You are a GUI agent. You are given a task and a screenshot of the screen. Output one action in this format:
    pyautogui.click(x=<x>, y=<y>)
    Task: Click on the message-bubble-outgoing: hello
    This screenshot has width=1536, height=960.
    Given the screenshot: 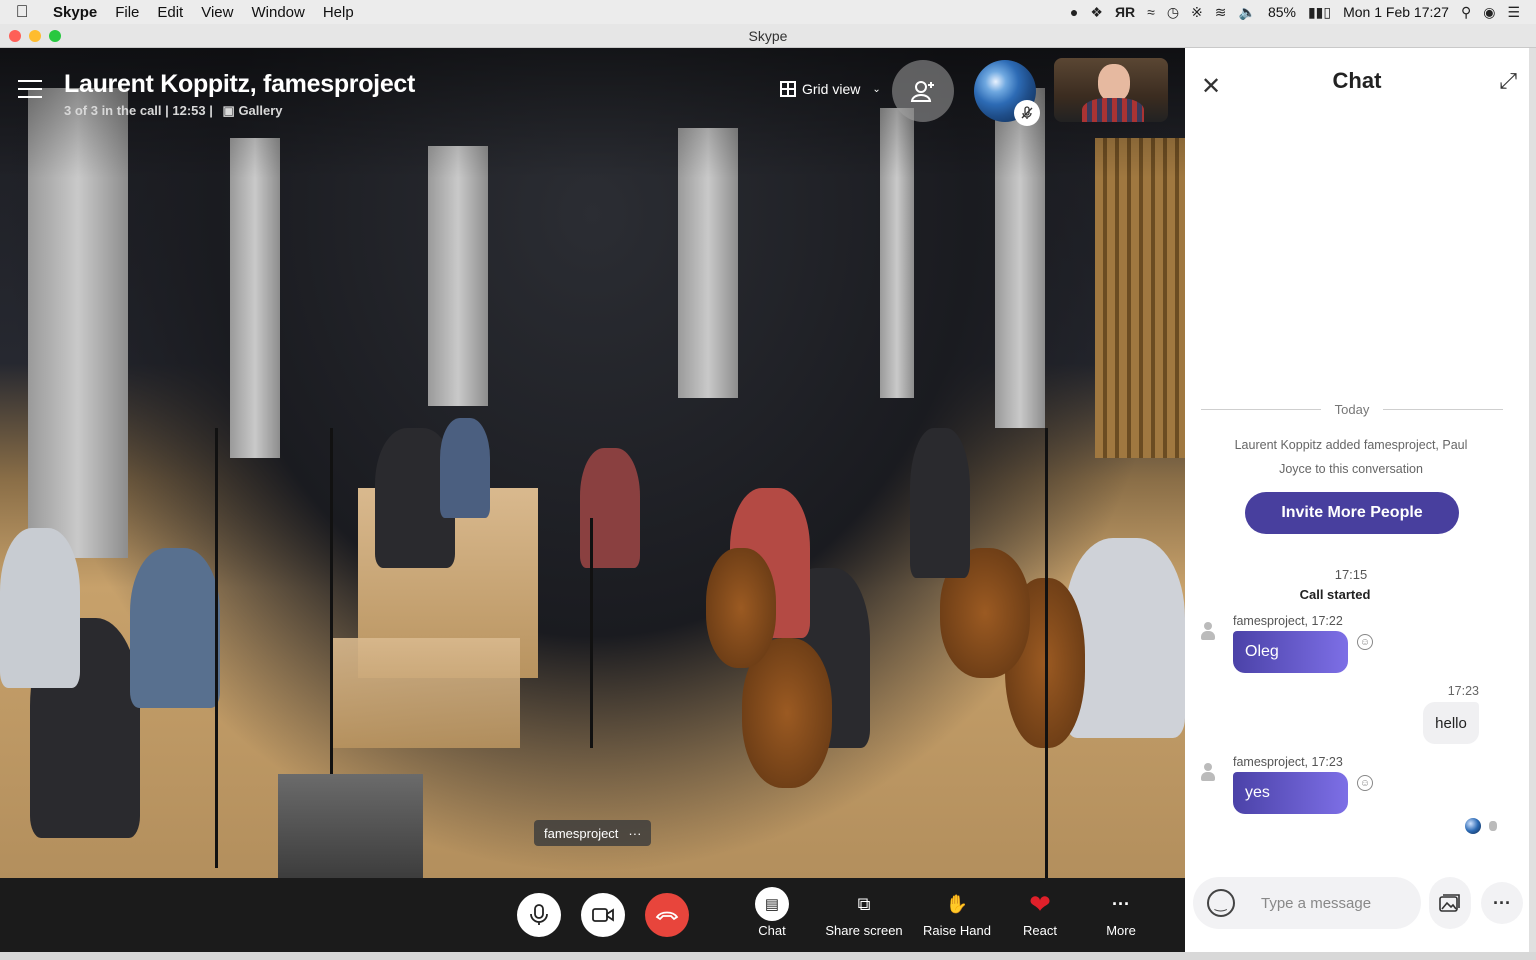 What is the action you would take?
    pyautogui.click(x=1451, y=723)
    